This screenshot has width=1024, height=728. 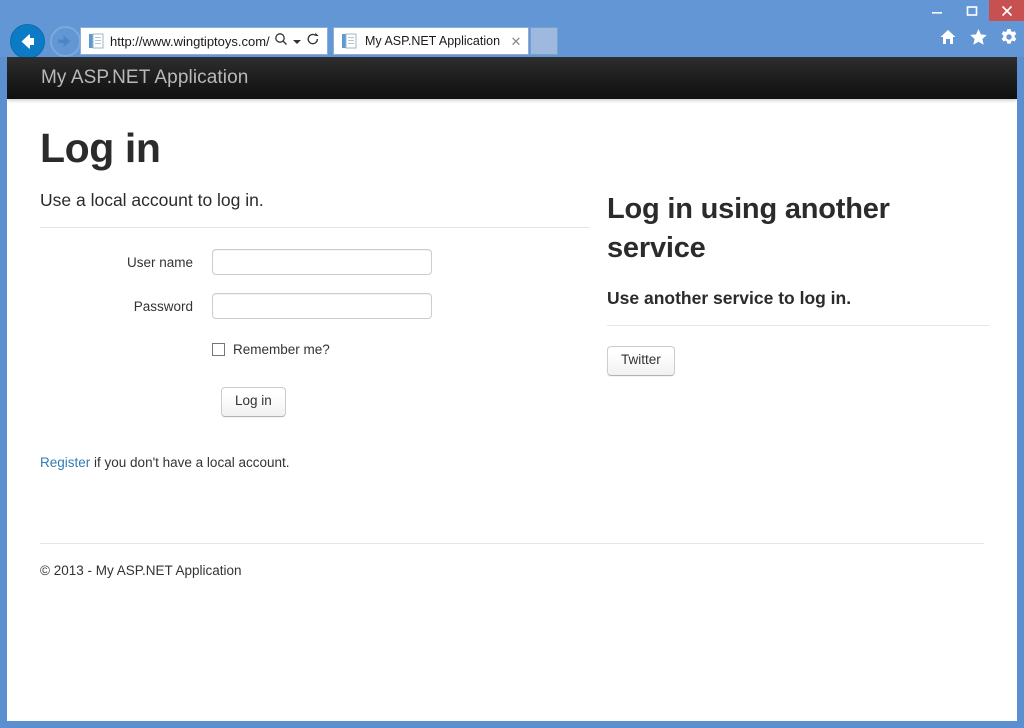 I want to click on tab-strip: My ASP.NET Application ✕, so click(x=445, y=41).